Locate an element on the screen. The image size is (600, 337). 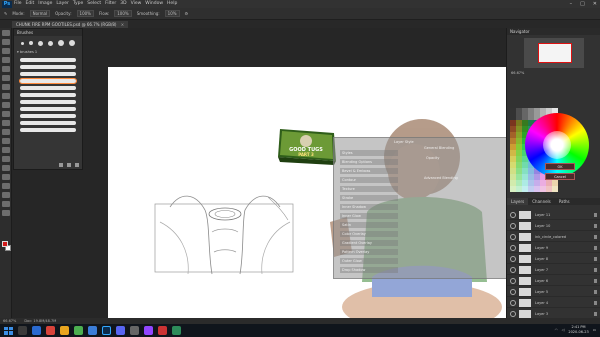
style-option: Blending Options is located at coordinates (369, 162).